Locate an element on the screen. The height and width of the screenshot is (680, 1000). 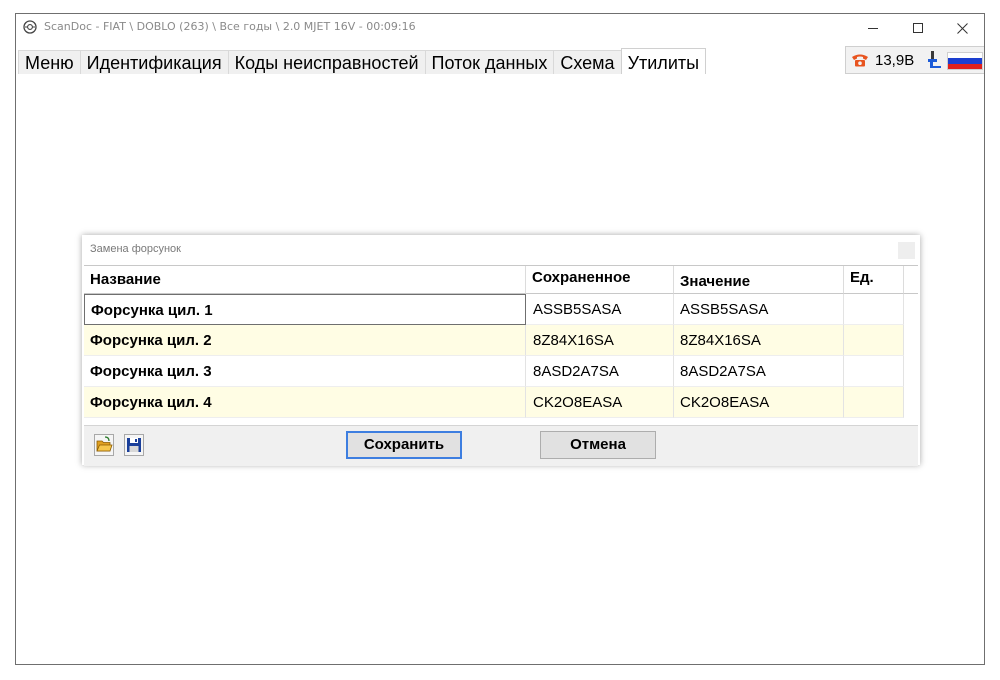
tab-identification: Идентификация is located at coordinates (154, 62).